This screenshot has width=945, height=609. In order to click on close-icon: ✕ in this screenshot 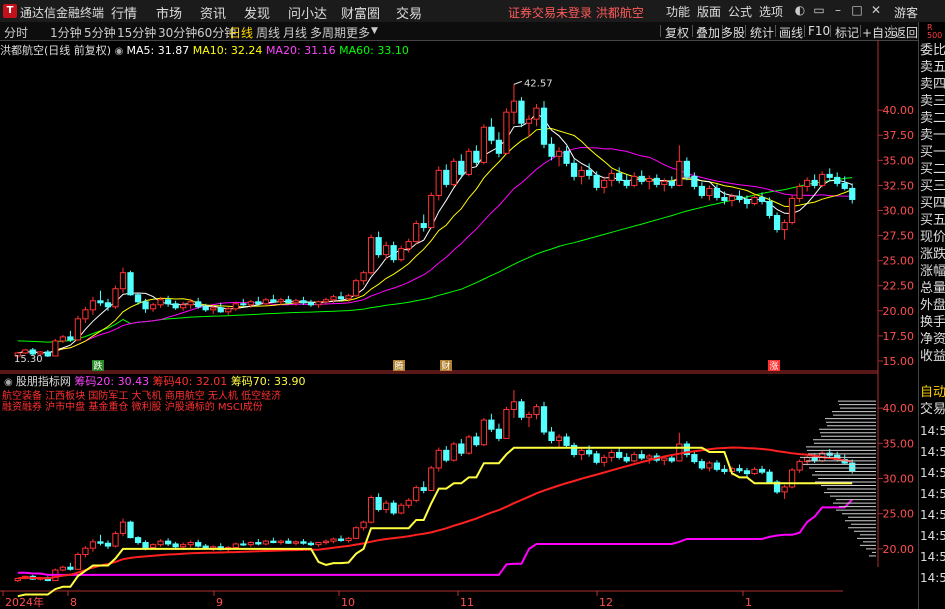, I will do `click(876, 10)`.